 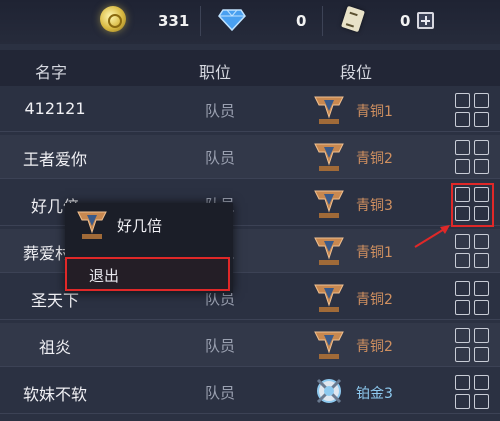 I want to click on coin-counter: 331, so click(x=150, y=21).